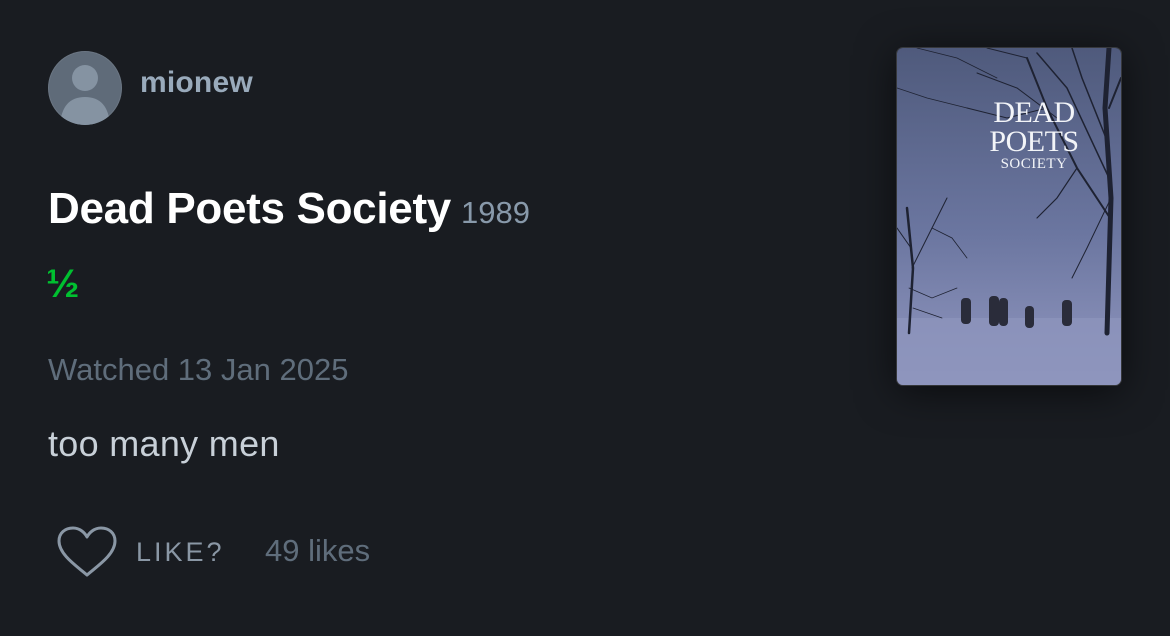  Describe the element at coordinates (85, 95) in the screenshot. I see `person-icon` at that location.